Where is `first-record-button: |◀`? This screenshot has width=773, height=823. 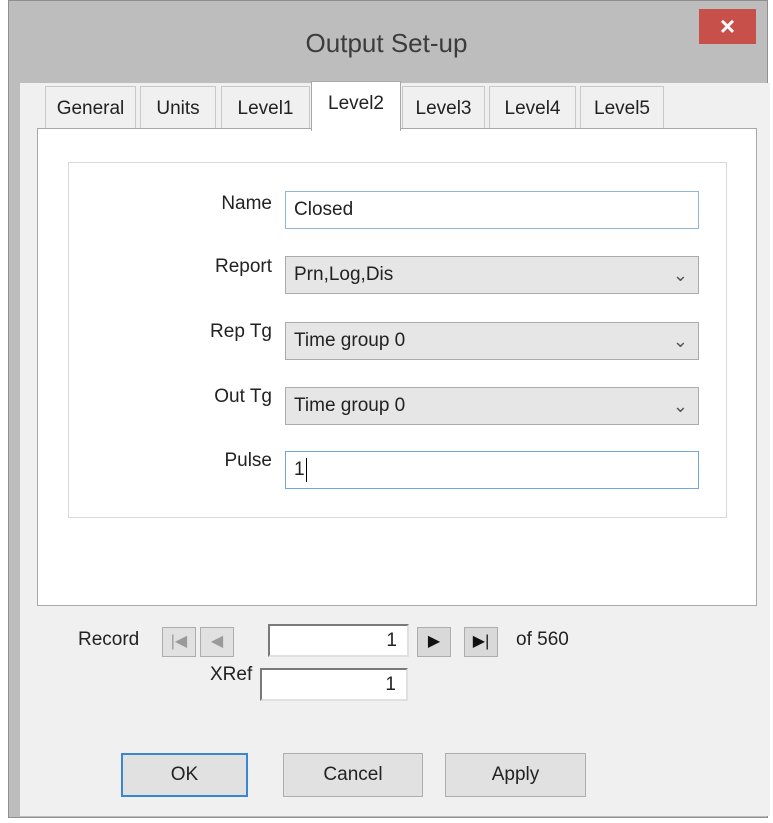
first-record-button: |◀ is located at coordinates (179, 642).